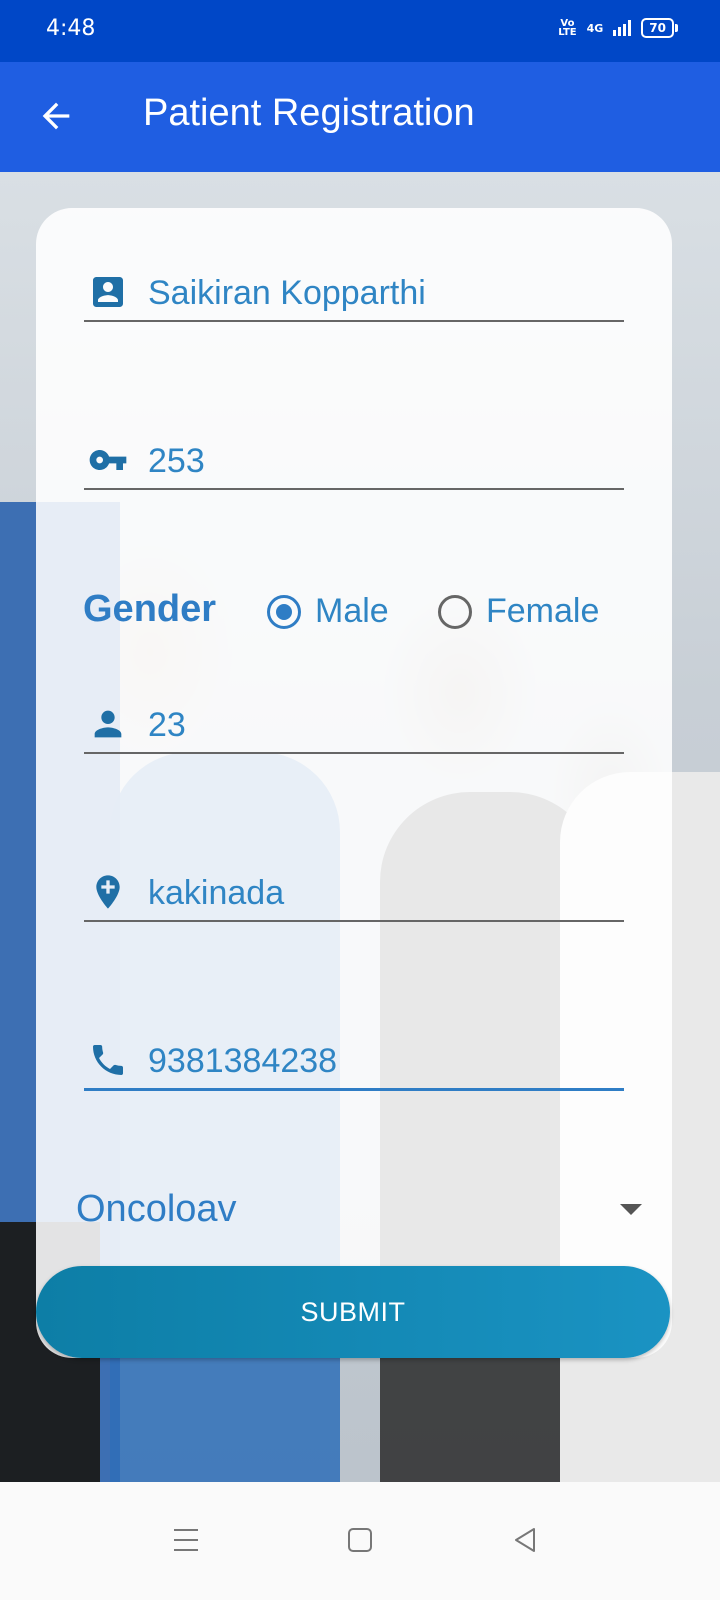 The width and height of the screenshot is (720, 1600). Describe the element at coordinates (360, 31) in the screenshot. I see `status-bar: 4:48 Vo LTE 4G 70` at that location.